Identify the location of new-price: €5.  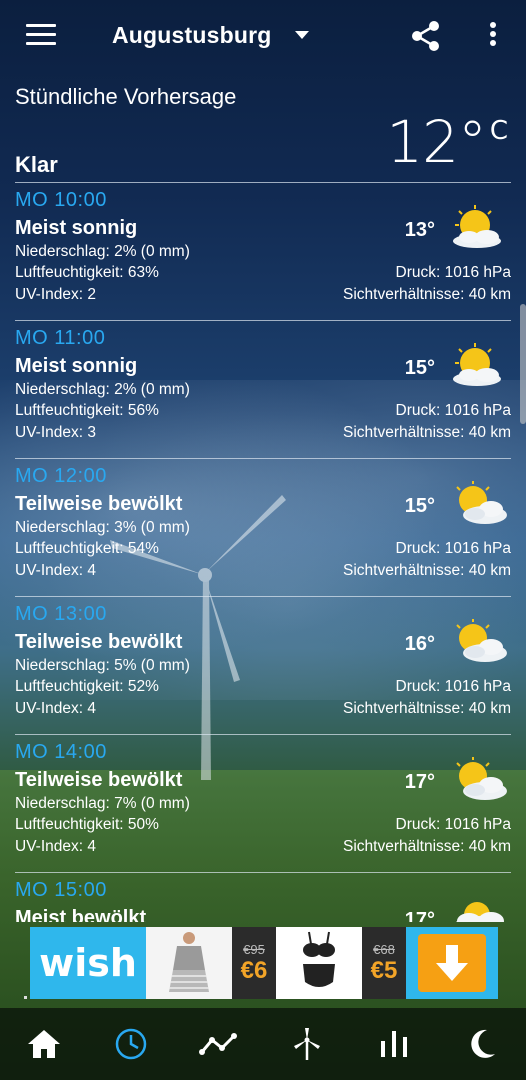
(384, 970).